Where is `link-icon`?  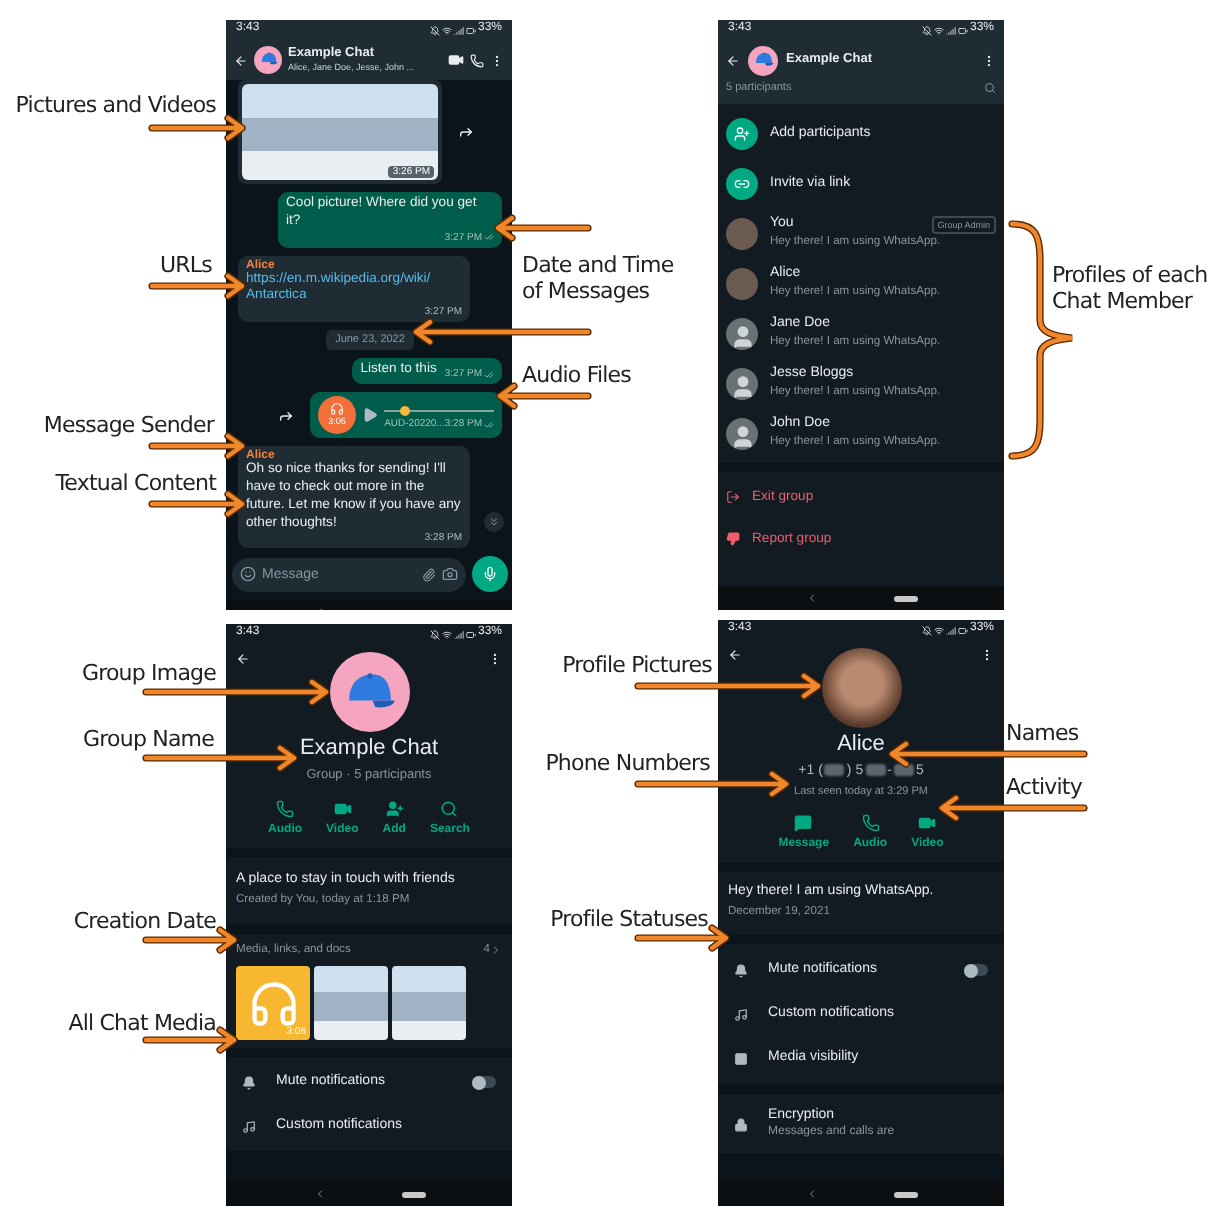
link-icon is located at coordinates (742, 183).